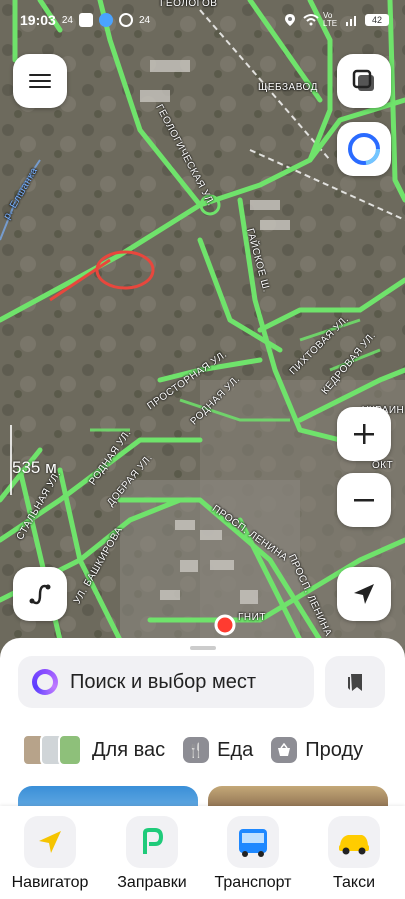 The width and height of the screenshot is (405, 899). I want to click on map-label-magnit: ГНИТ, so click(252, 617).